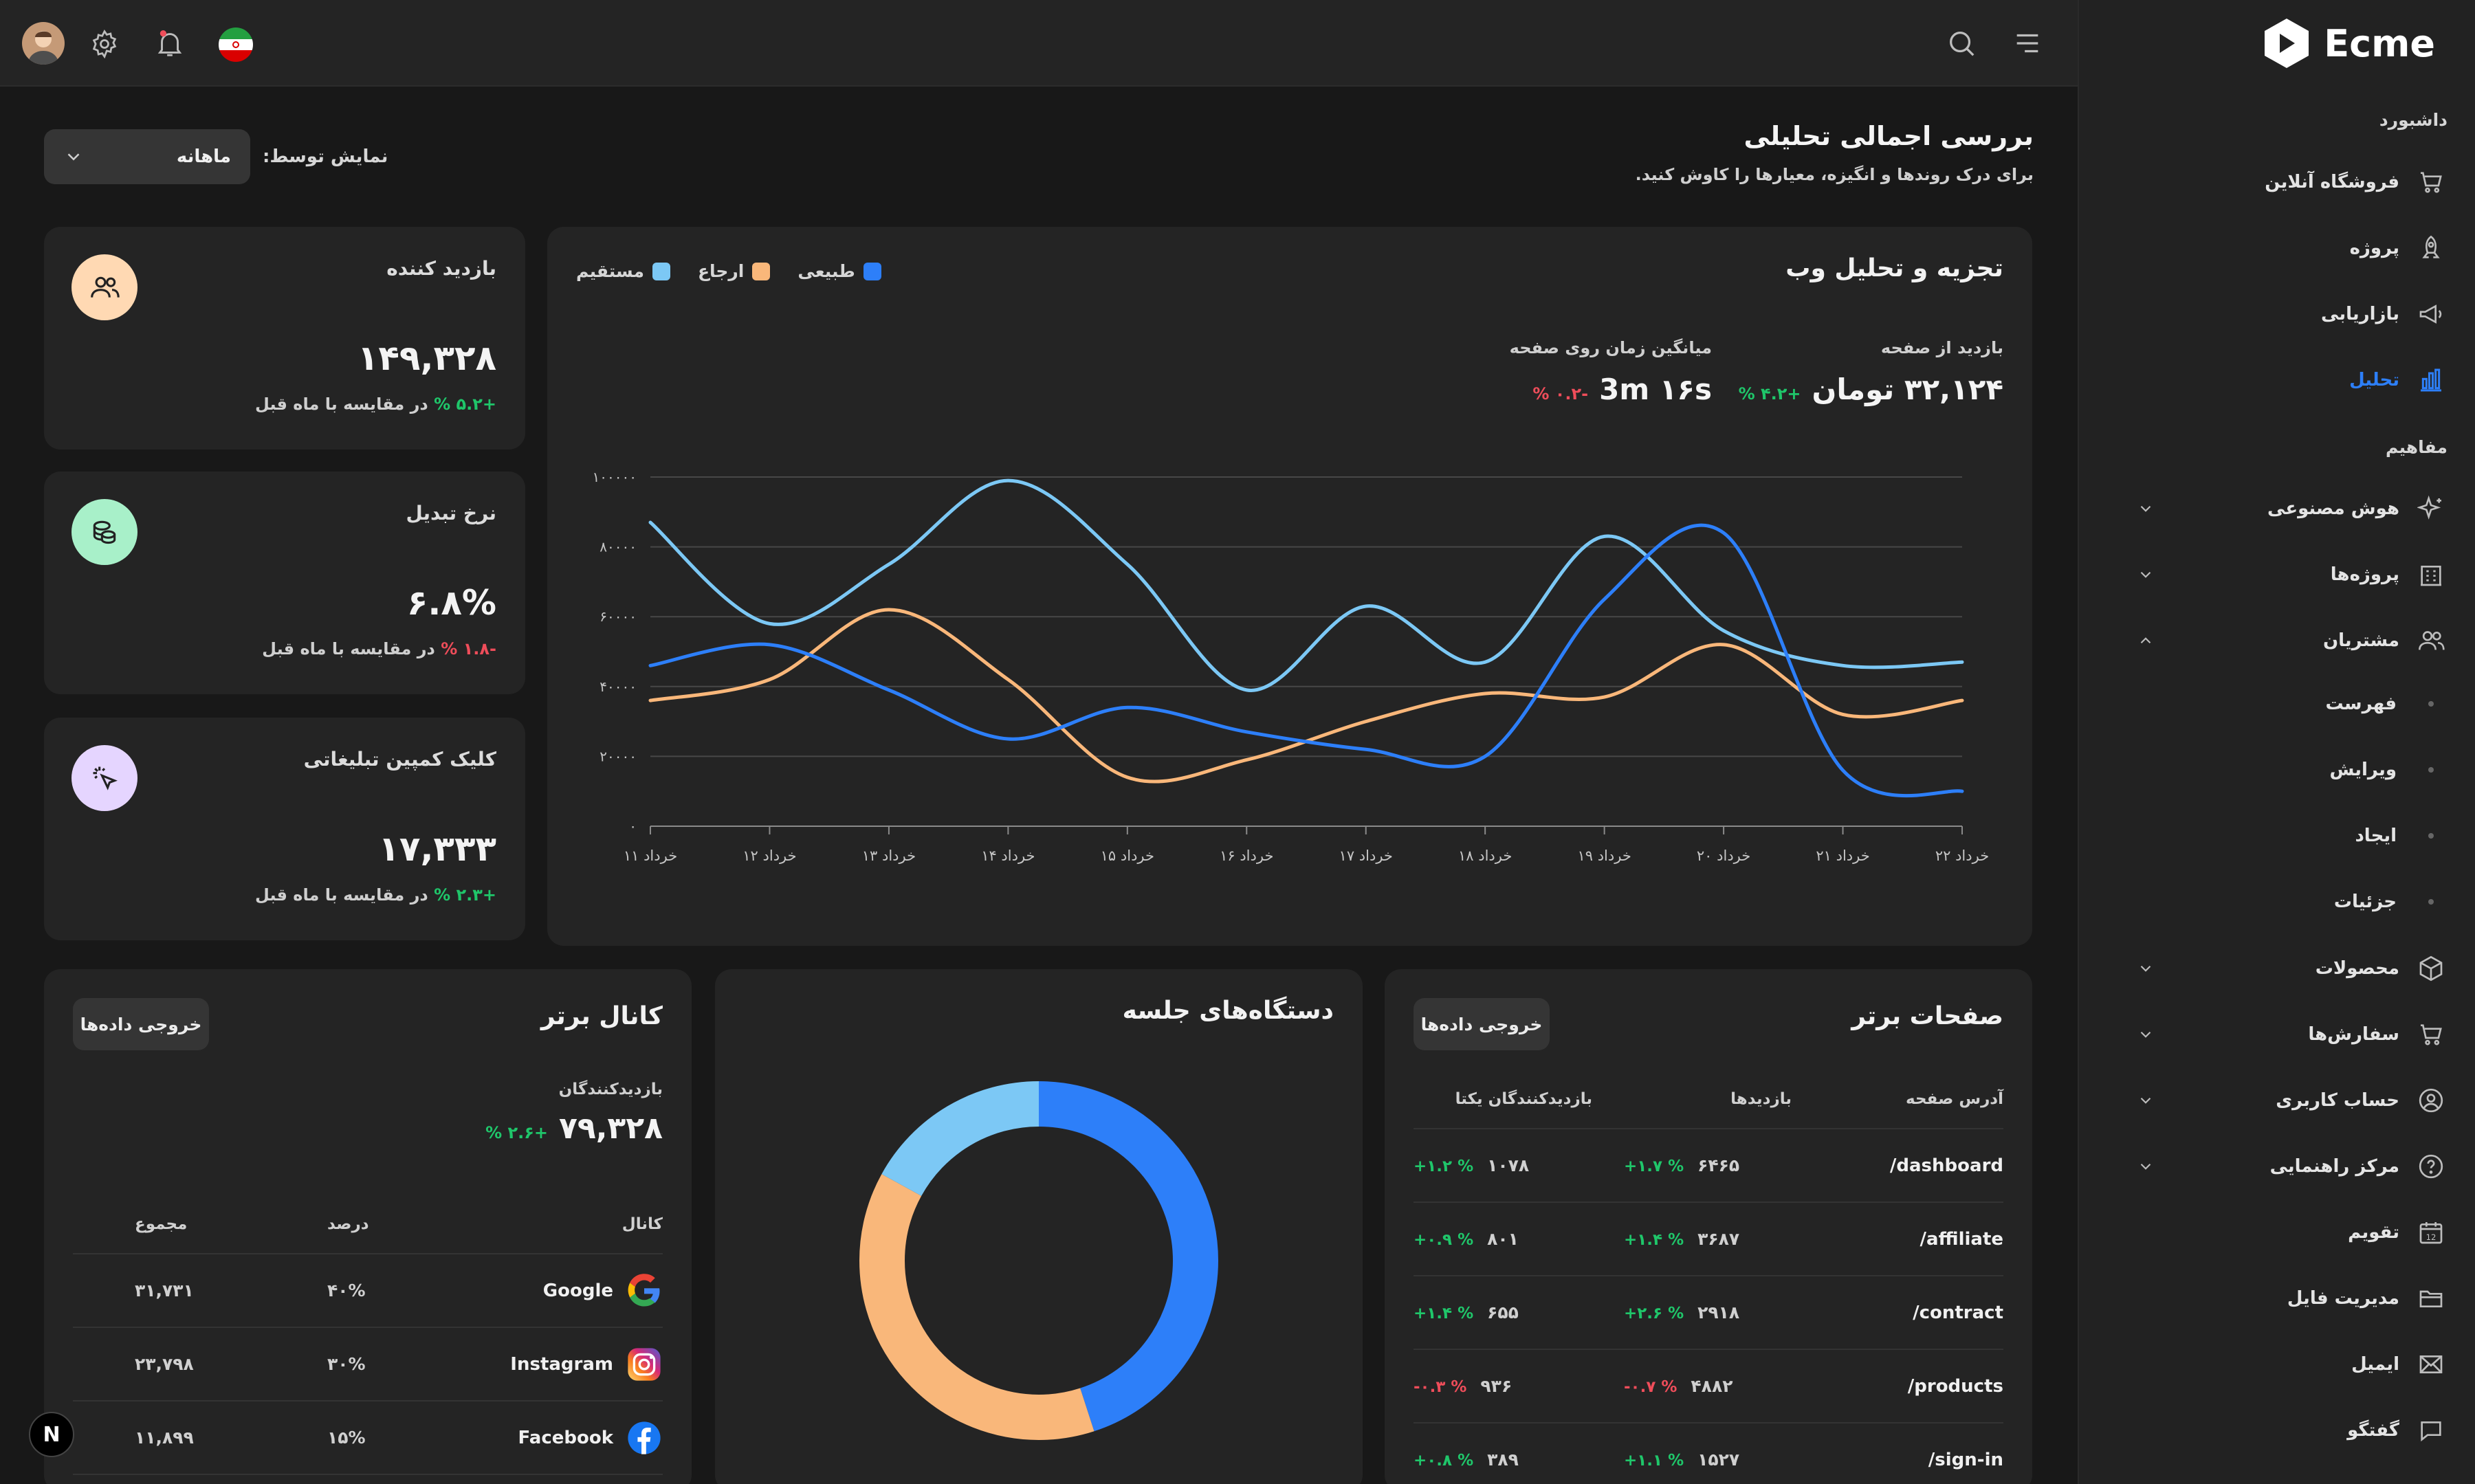 Image resolution: width=2475 pixels, height=1484 pixels. Describe the element at coordinates (1444, 1166) in the screenshot. I see `unique-change: +۱.۲ %` at that location.